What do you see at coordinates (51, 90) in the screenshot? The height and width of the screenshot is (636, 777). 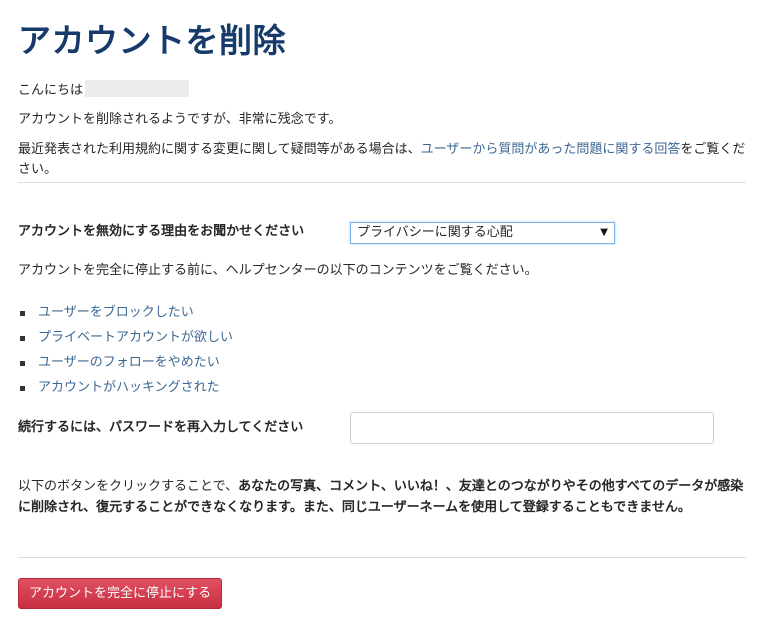 I see `greeting-text: こんにちは` at bounding box center [51, 90].